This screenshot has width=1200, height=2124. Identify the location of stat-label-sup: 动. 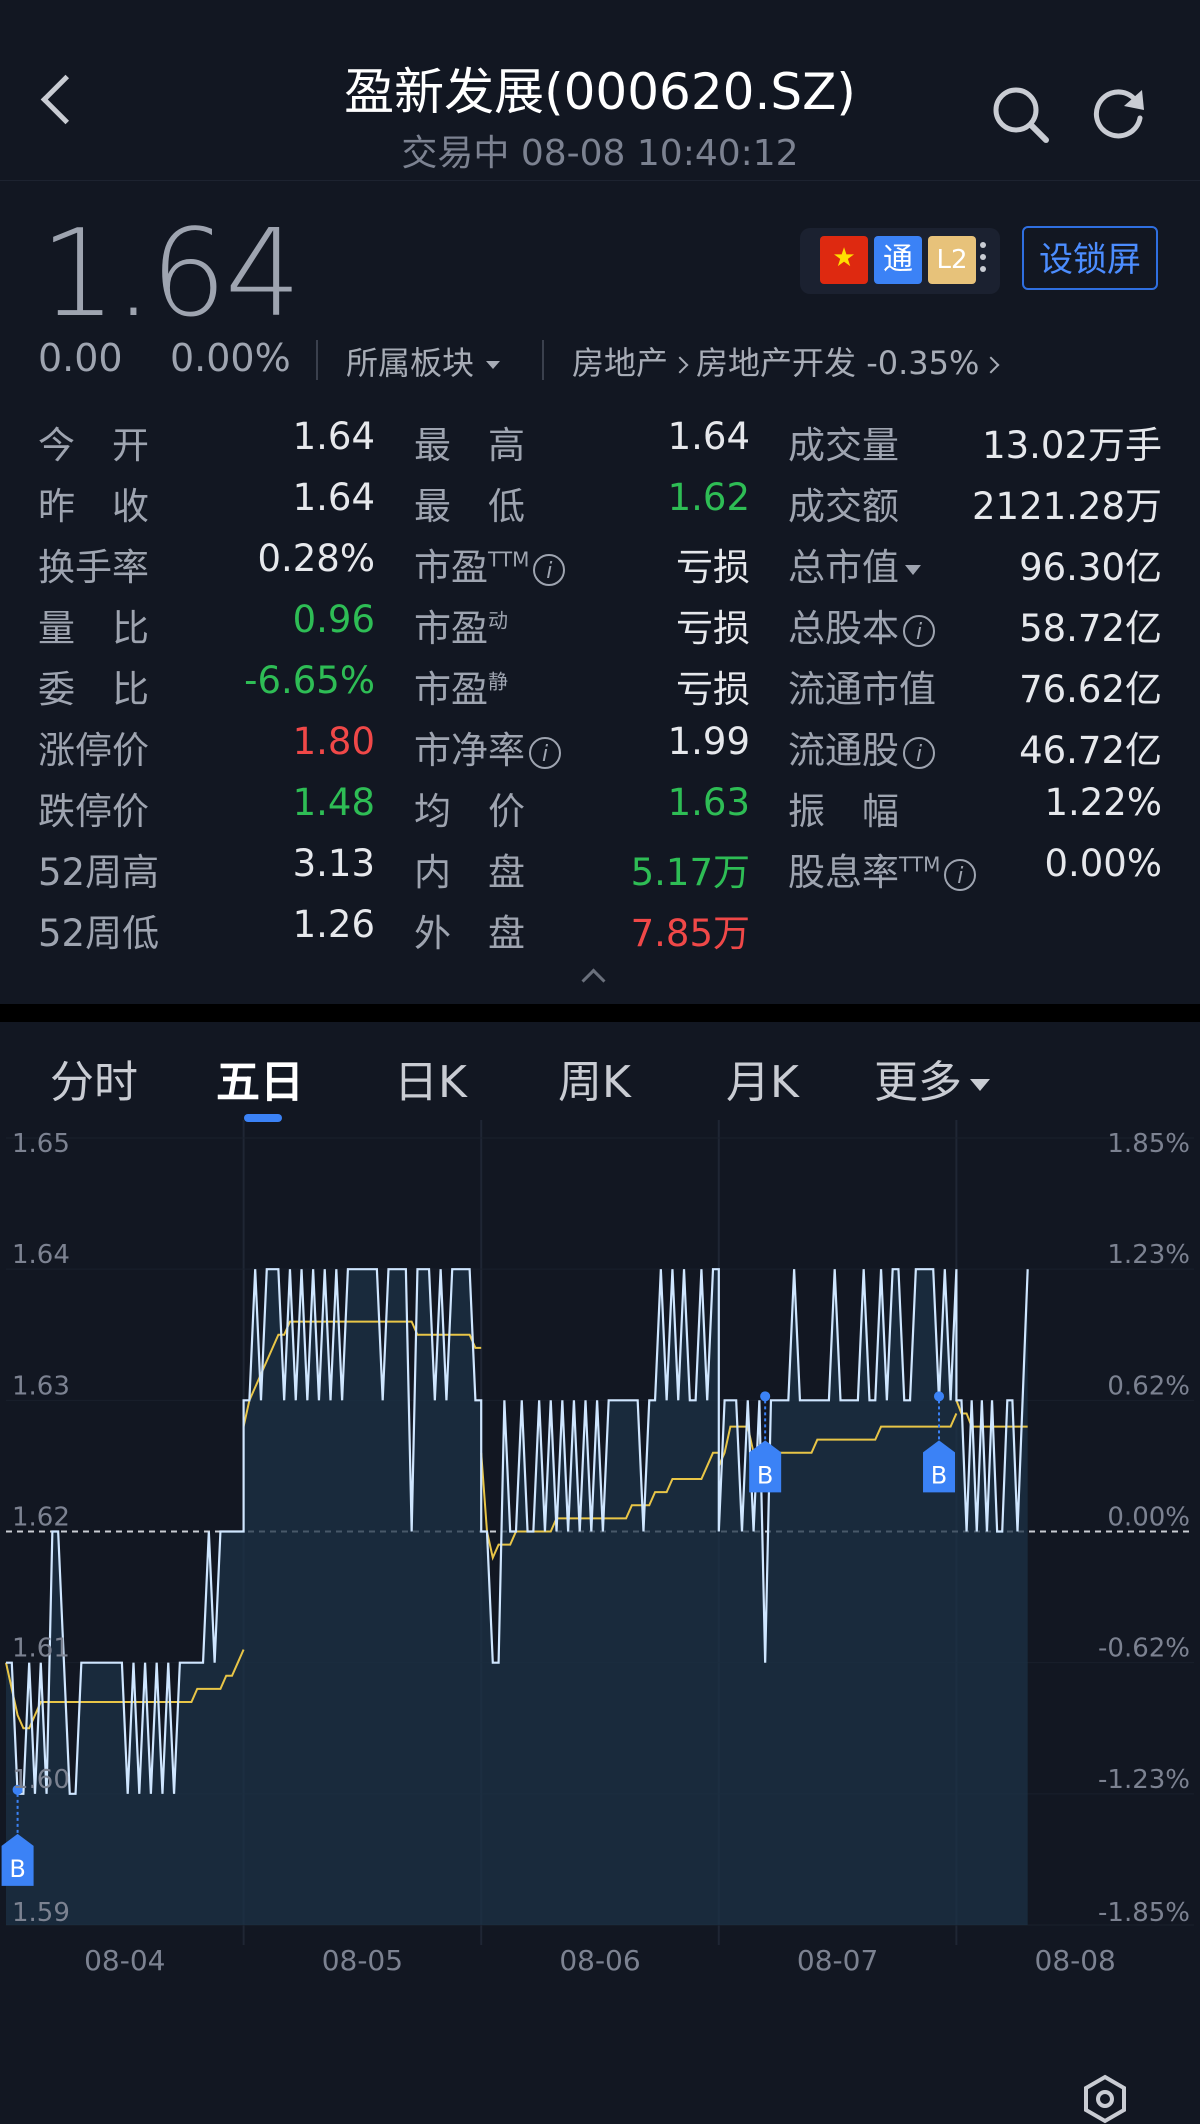
(498, 620).